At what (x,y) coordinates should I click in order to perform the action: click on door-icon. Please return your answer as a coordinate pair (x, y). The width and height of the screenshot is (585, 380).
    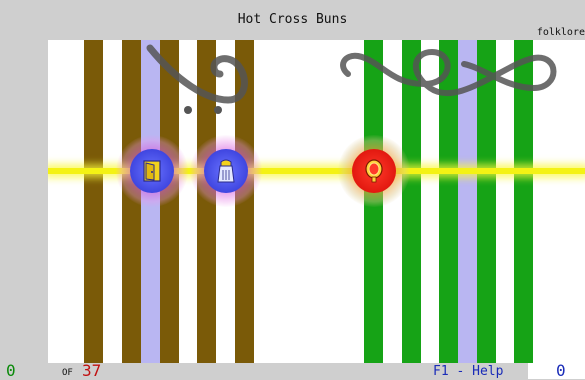
    Looking at the image, I should click on (152, 171).